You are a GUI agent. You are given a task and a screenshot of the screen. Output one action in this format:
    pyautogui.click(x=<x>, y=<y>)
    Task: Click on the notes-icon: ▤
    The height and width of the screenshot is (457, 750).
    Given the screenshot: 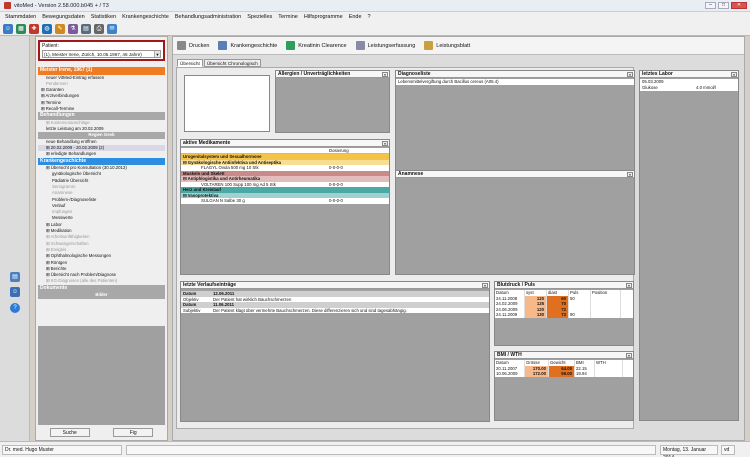 What is the action you would take?
    pyautogui.click(x=15, y=277)
    